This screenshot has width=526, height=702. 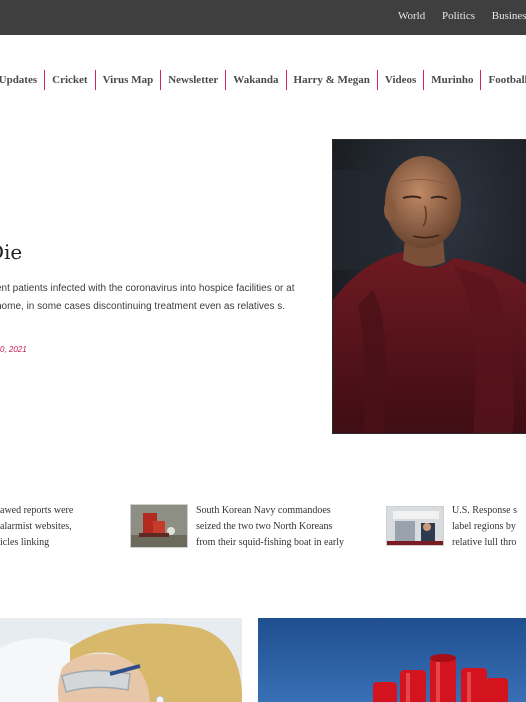 What do you see at coordinates (25, 542) in the screenshot?
I see `strip-story-1-line-3: icles linking` at bounding box center [25, 542].